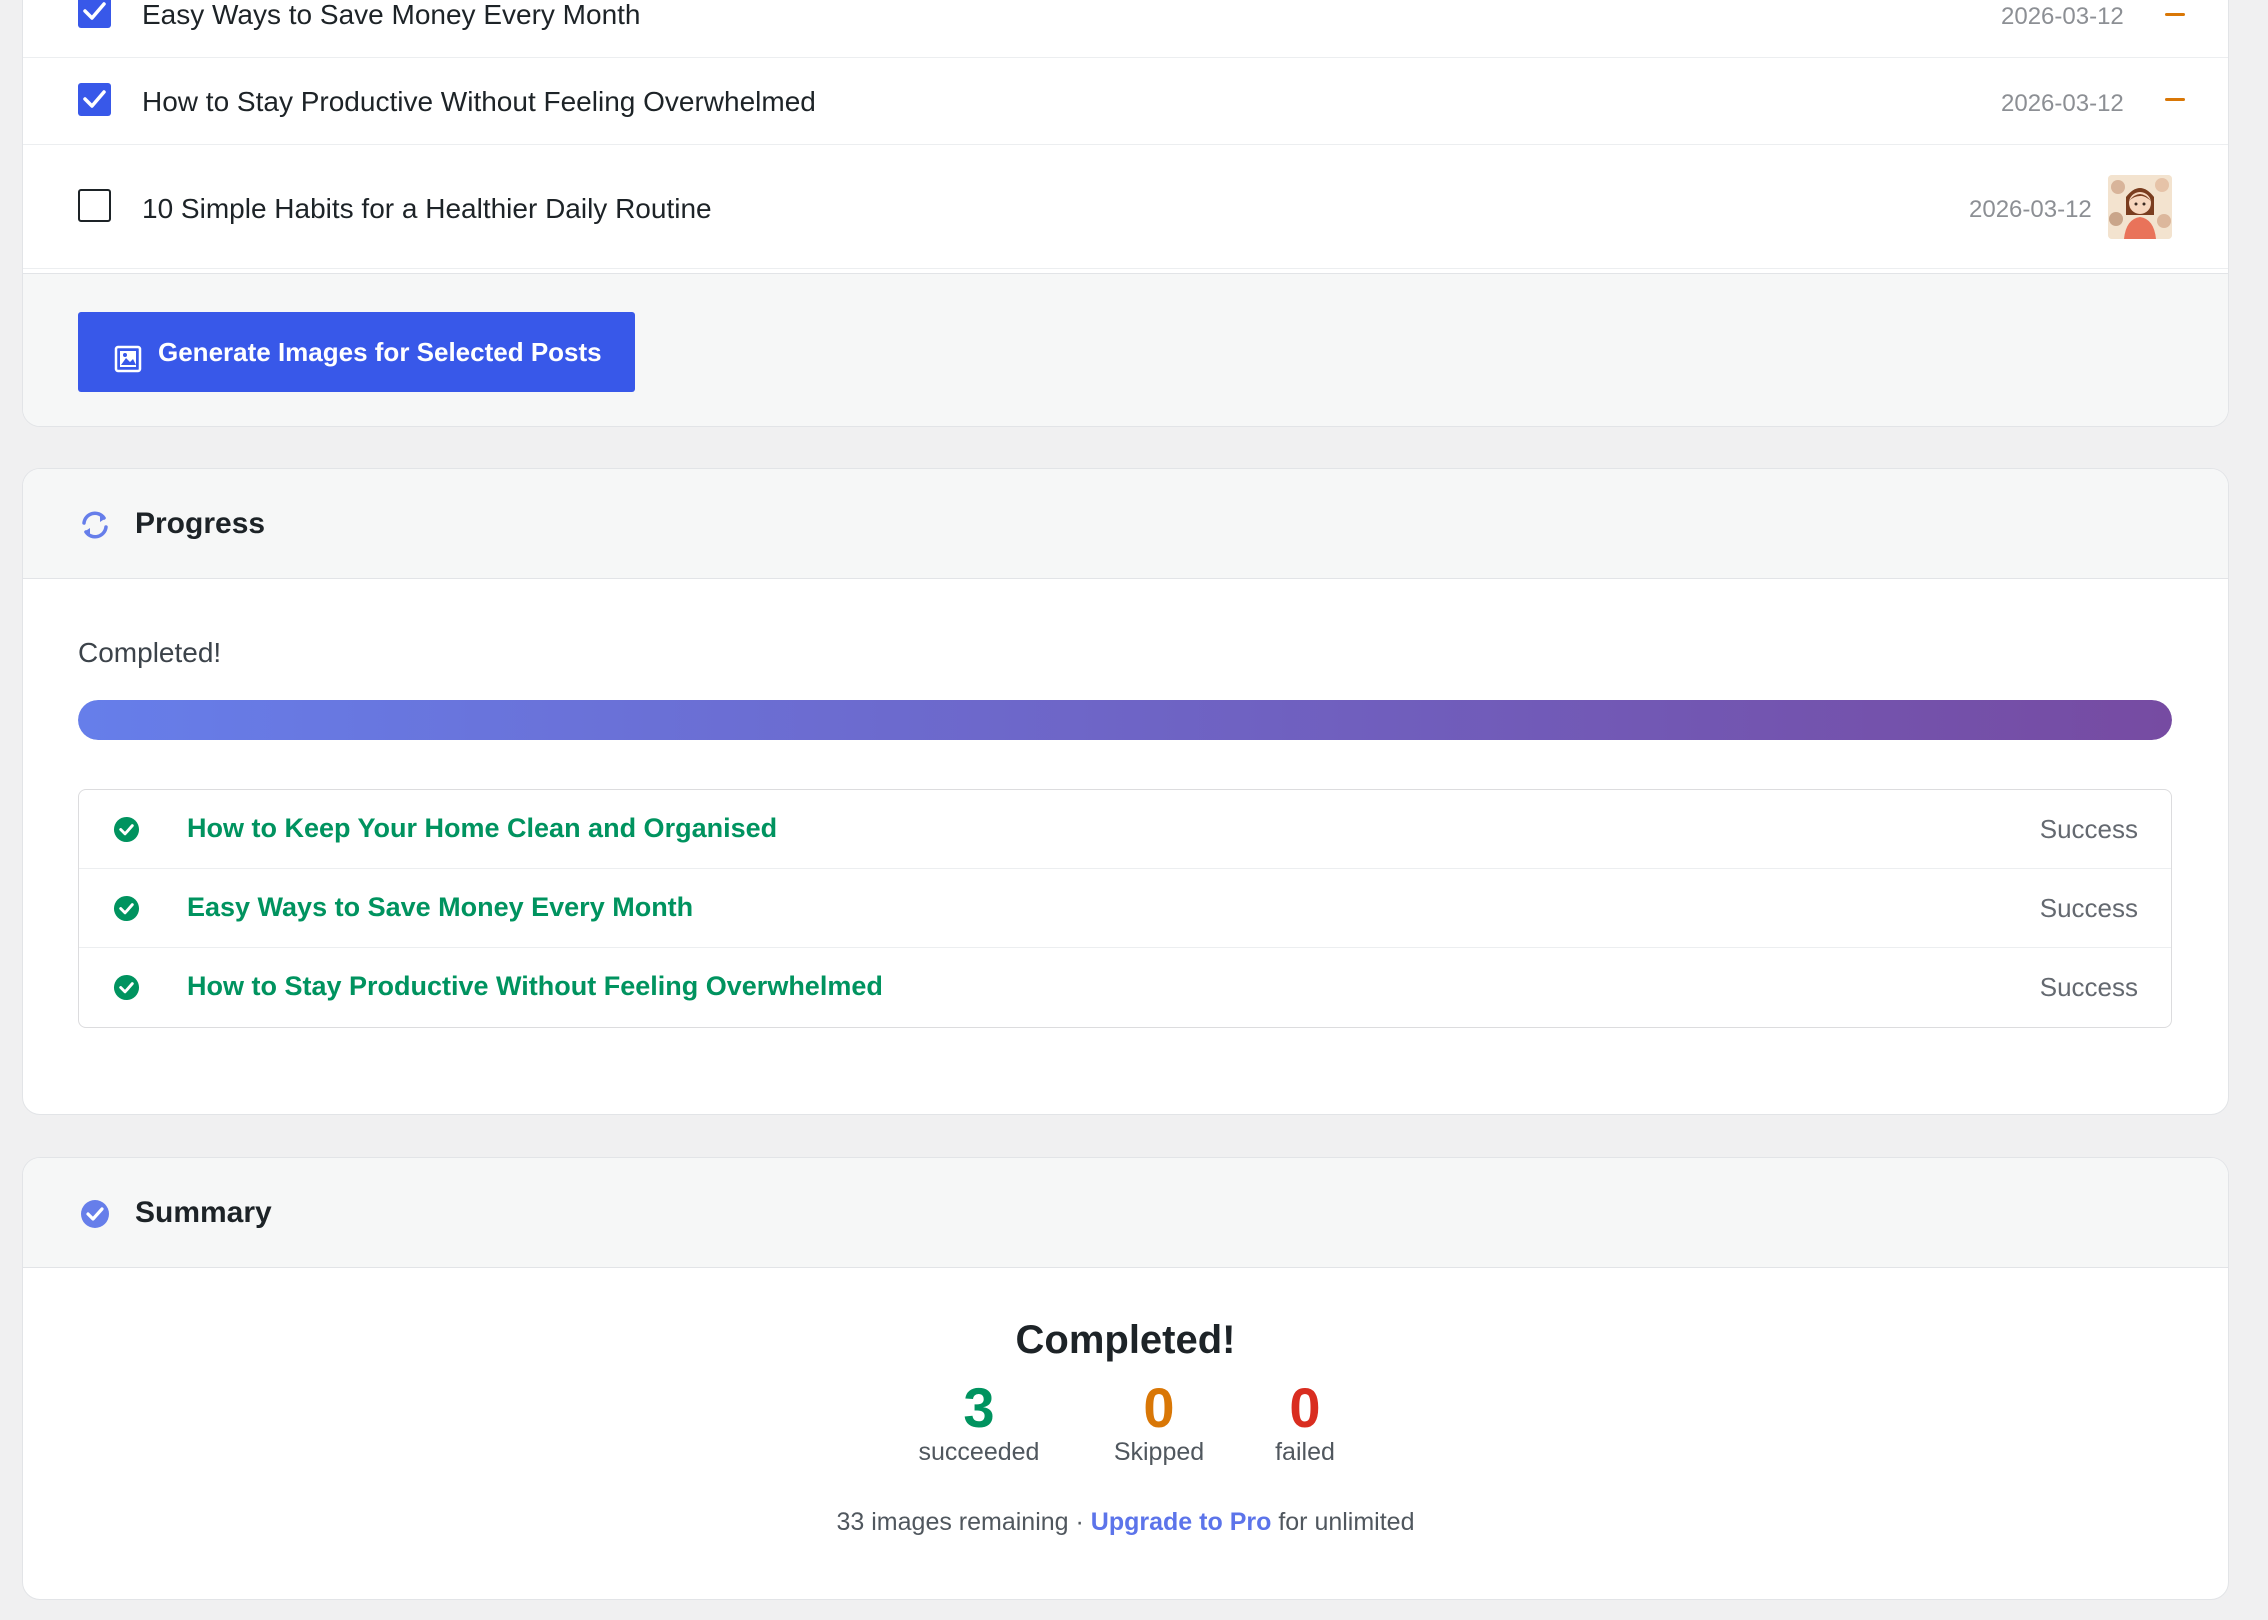  What do you see at coordinates (380, 351) in the screenshot?
I see `generate-button-label: Generate Images for Selected Posts` at bounding box center [380, 351].